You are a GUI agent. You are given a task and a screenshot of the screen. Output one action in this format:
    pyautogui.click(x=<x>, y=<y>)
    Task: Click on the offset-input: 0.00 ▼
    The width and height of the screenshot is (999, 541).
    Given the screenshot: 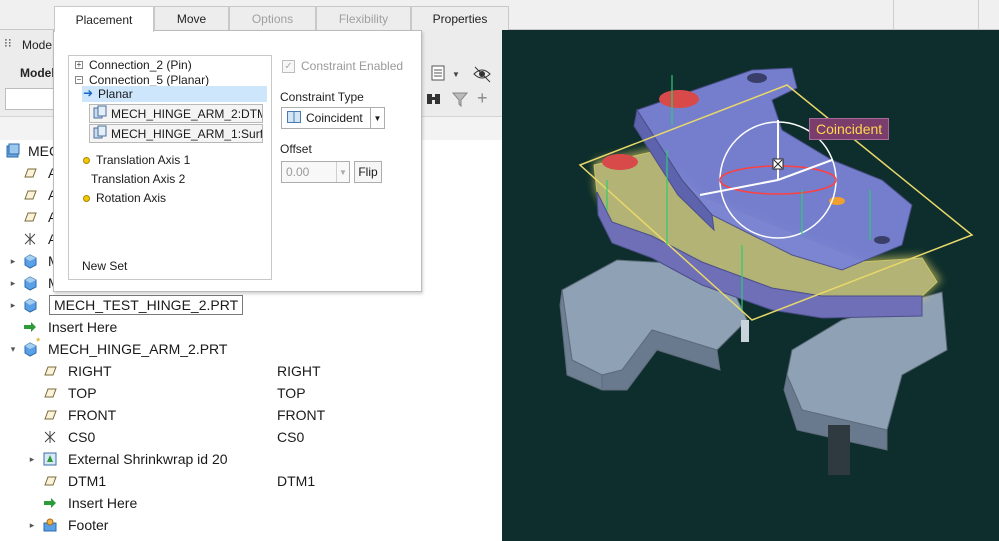 What is the action you would take?
    pyautogui.click(x=315, y=172)
    